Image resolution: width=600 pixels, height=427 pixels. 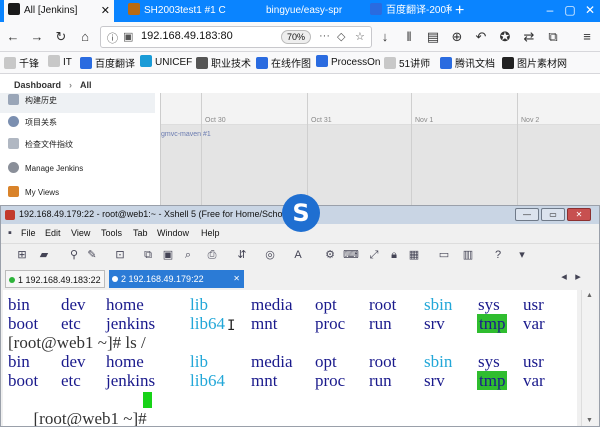 What do you see at coordinates (341, 36) in the screenshot?
I see `pocket-icon: ◇` at bounding box center [341, 36].